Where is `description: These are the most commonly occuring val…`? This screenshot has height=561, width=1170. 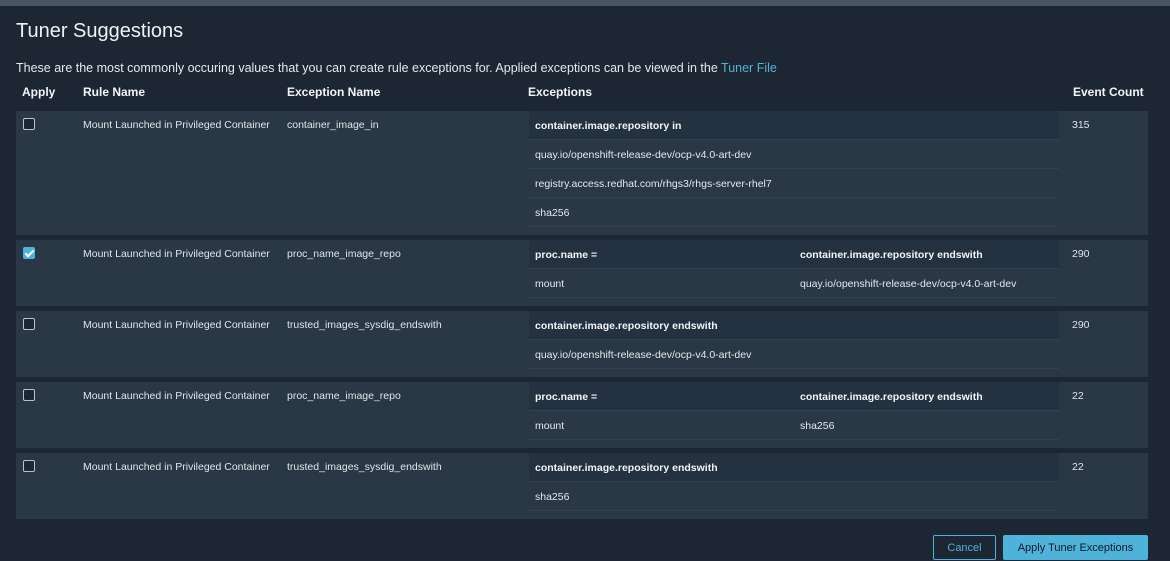
description: These are the most commonly occuring val… is located at coordinates (396, 68).